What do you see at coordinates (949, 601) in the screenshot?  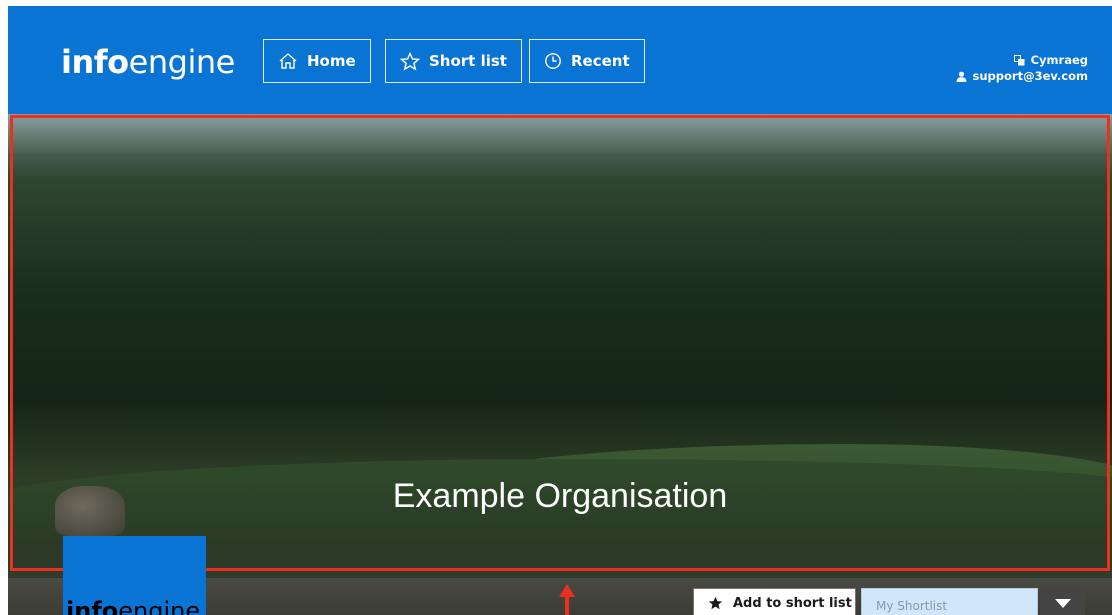 I see `my-shortlist-select: My Shortlist` at bounding box center [949, 601].